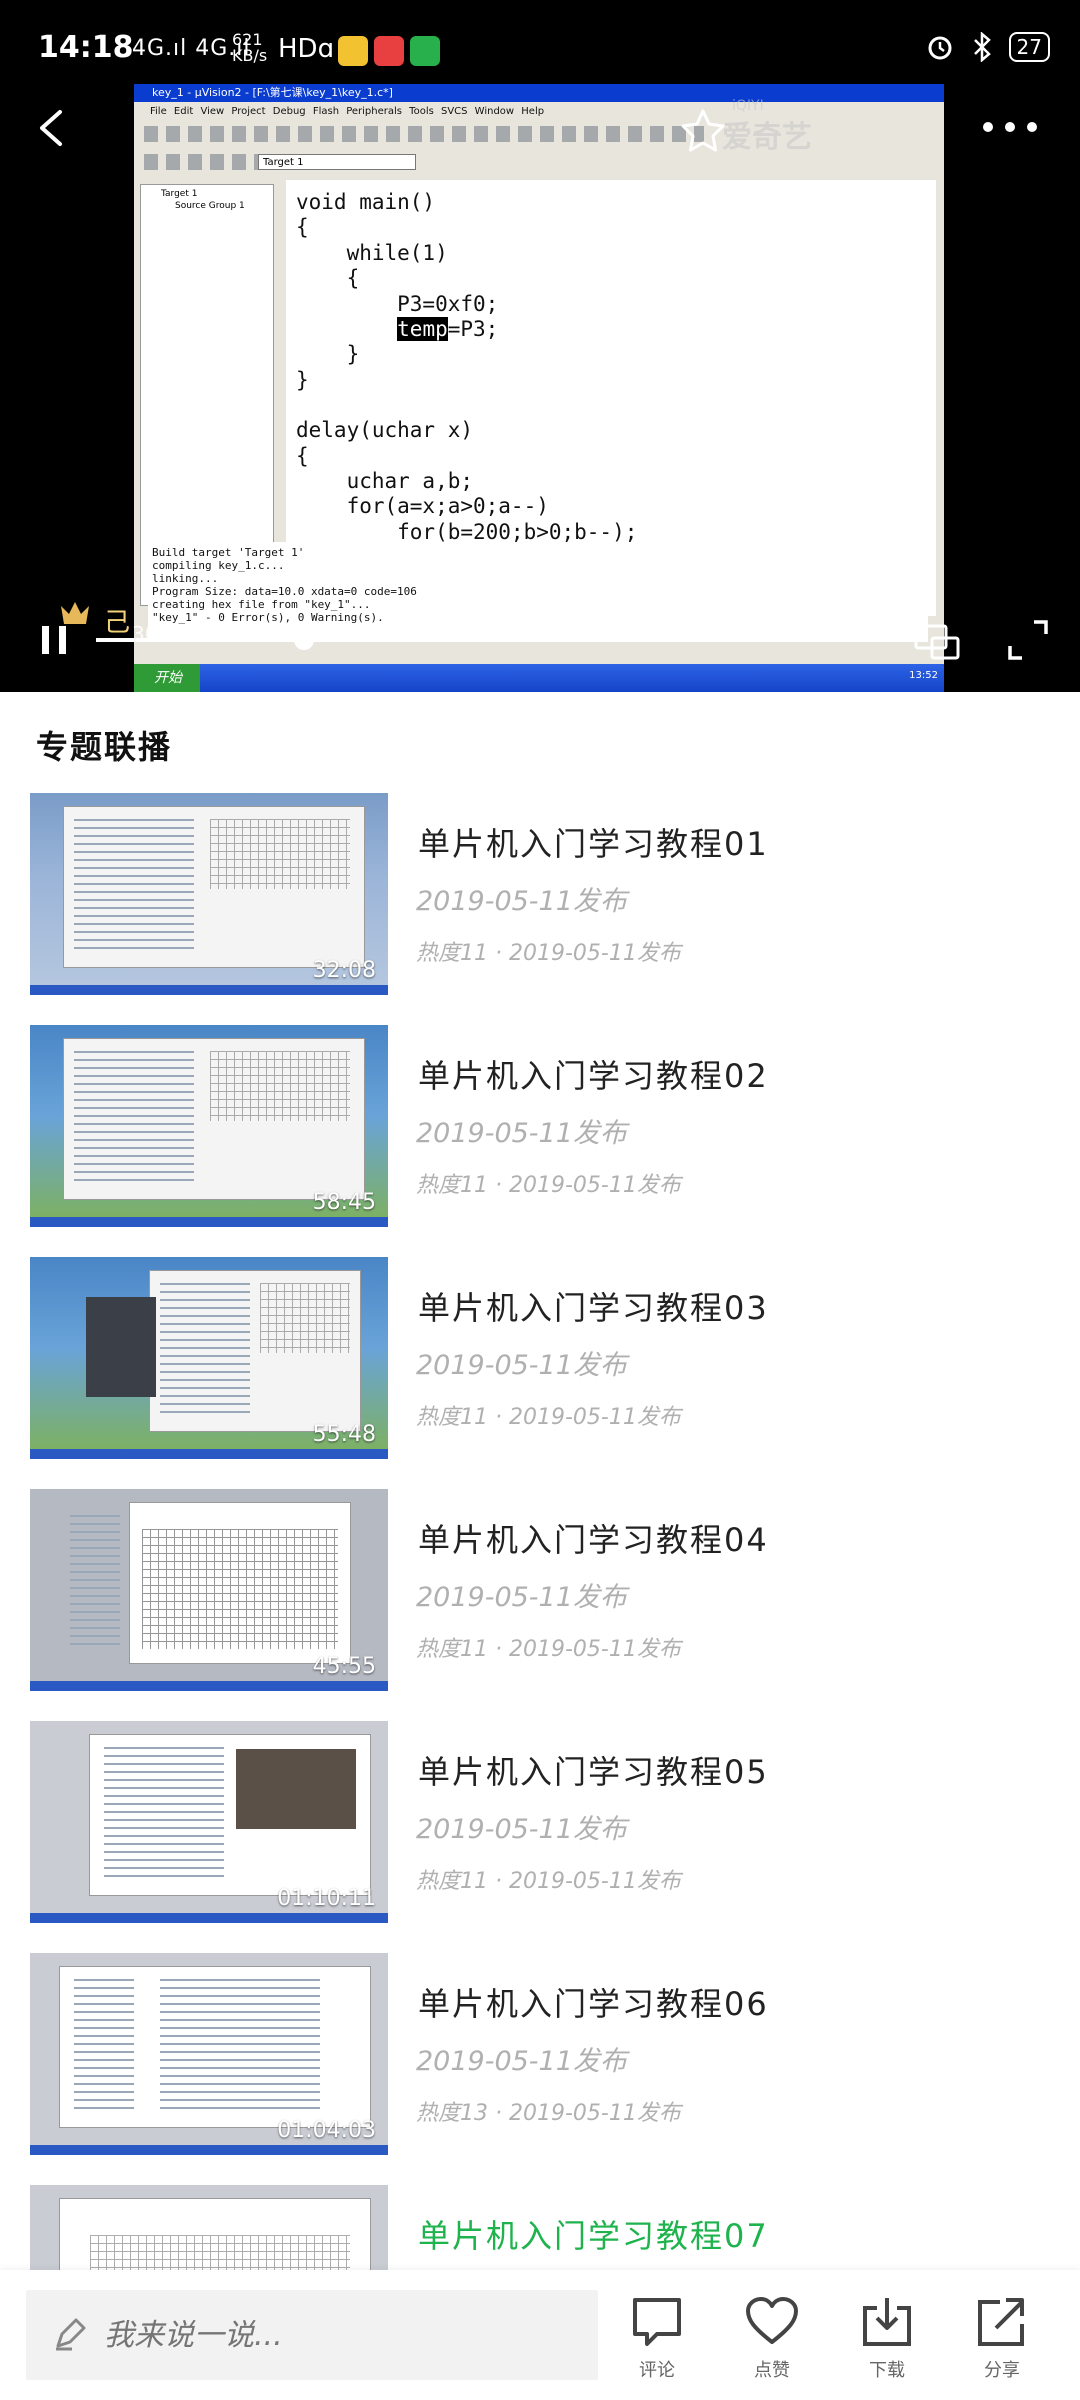  I want to click on iqiyi-notification-icon, so click(425, 51).